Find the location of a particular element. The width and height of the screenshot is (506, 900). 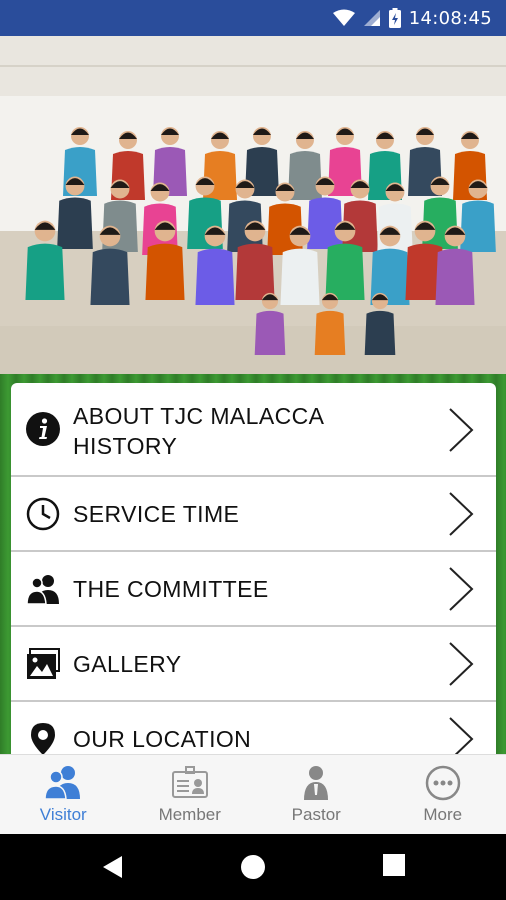

tab-label: More is located at coordinates (443, 814).